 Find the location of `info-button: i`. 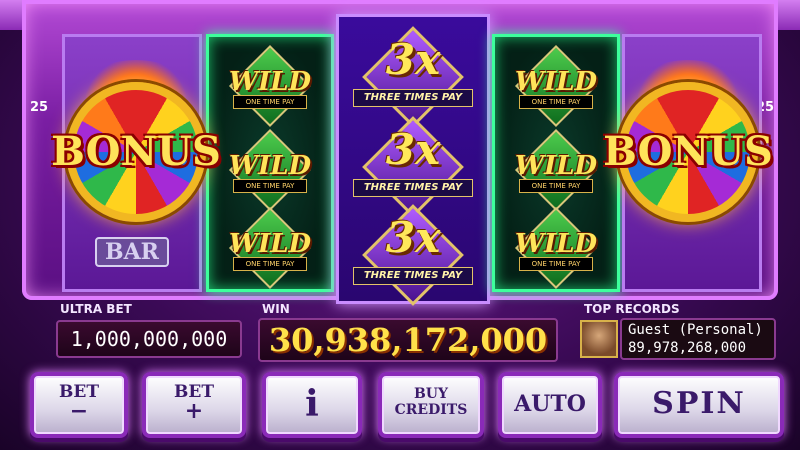

info-button: i is located at coordinates (312, 405).